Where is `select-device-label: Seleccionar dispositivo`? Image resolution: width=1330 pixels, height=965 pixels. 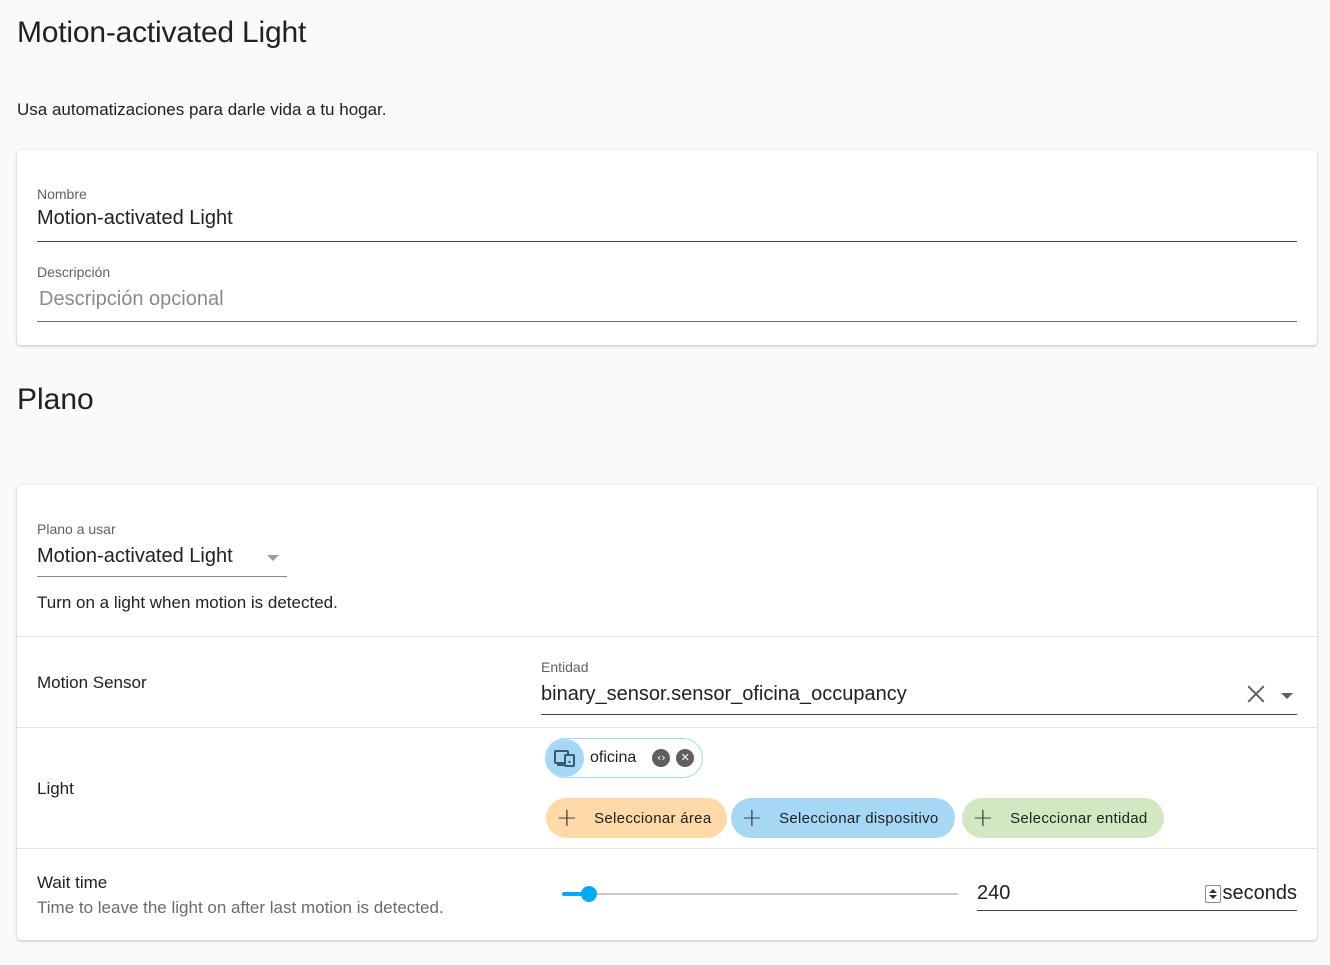 select-device-label: Seleccionar dispositivo is located at coordinates (859, 818).